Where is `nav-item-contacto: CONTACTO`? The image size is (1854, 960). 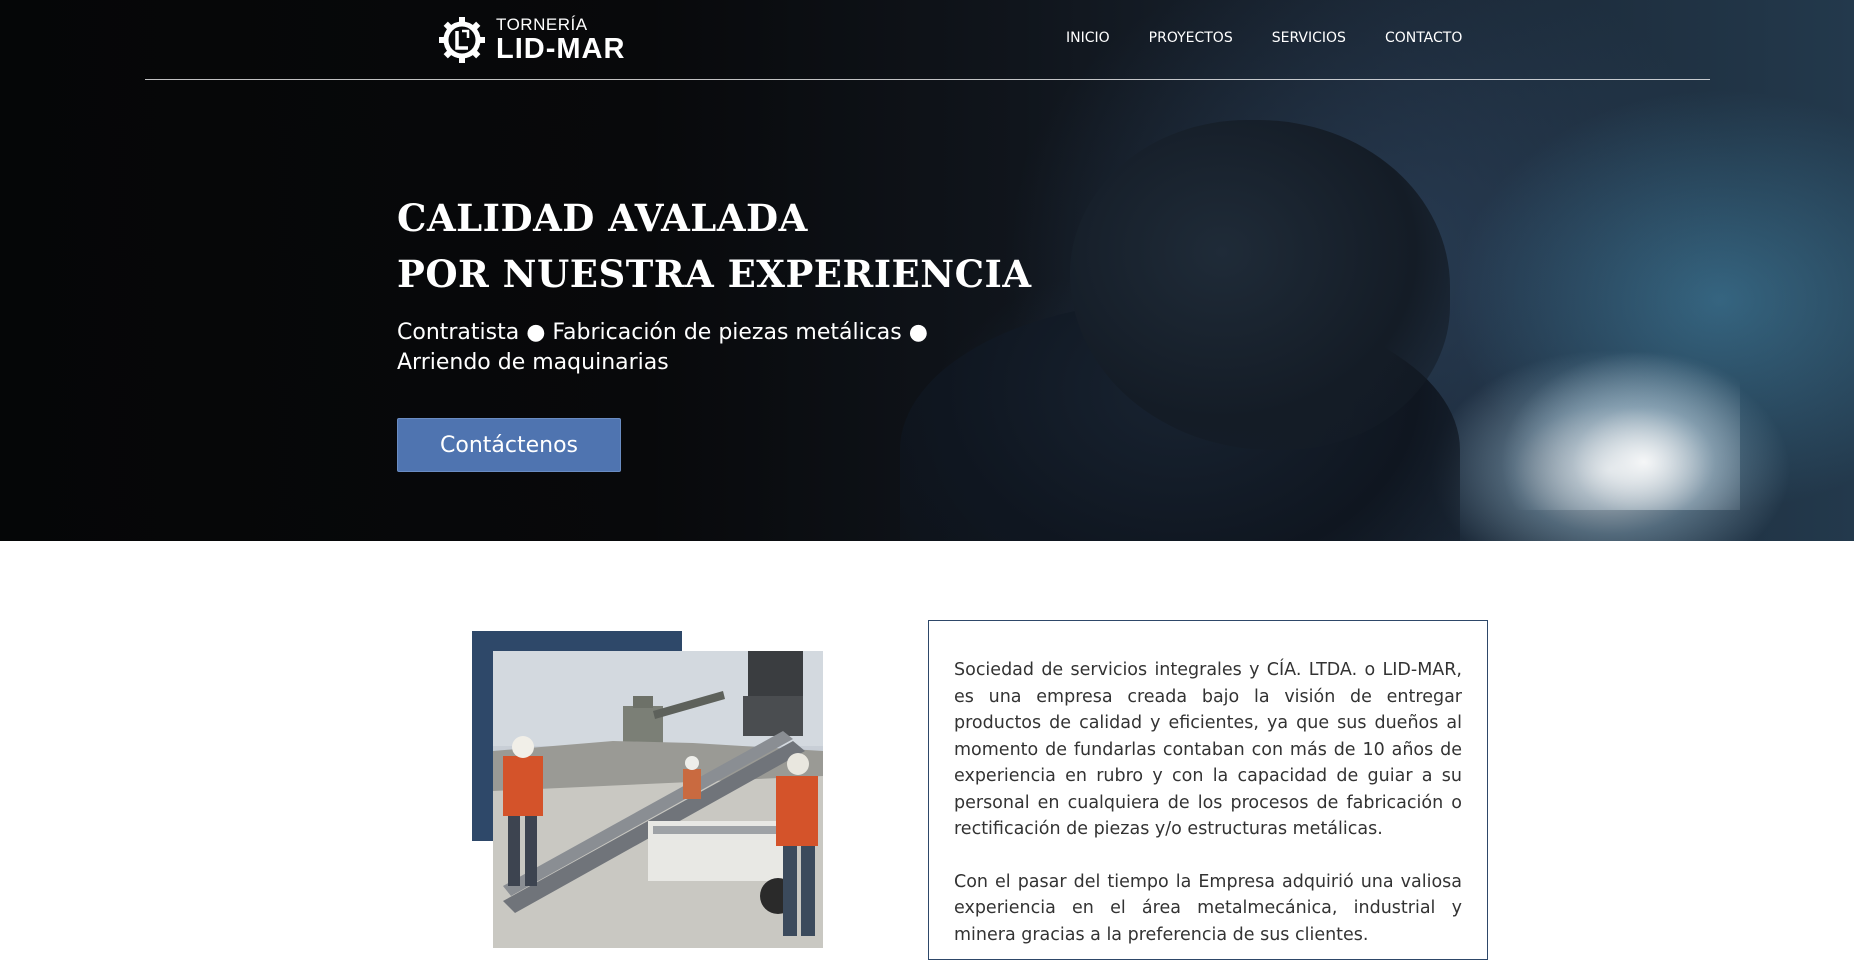 nav-item-contacto: CONTACTO is located at coordinates (1423, 38).